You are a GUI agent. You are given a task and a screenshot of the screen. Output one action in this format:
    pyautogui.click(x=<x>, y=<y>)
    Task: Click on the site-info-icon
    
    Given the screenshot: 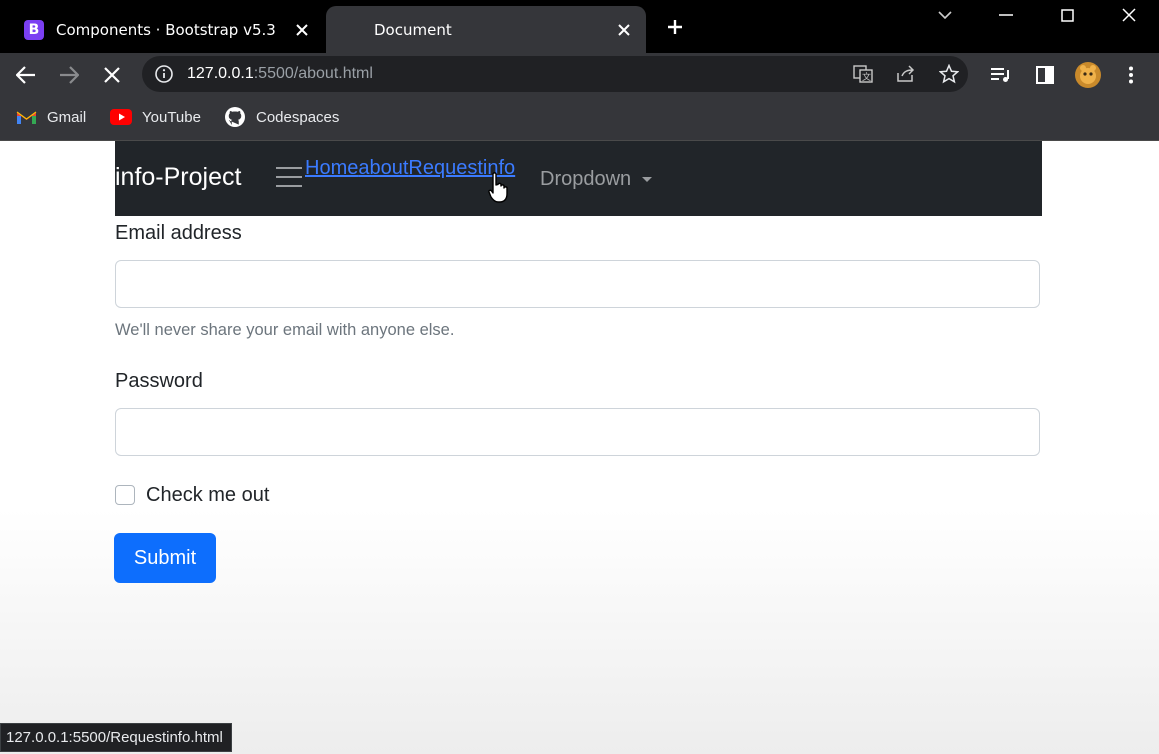 What is the action you would take?
    pyautogui.click(x=164, y=76)
    